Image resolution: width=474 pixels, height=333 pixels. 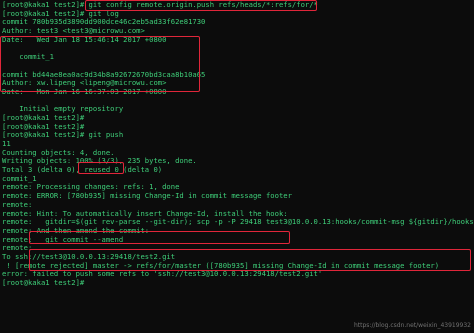 I want to click on terminal-line: [root@kaka1 test2]#, so click(x=43, y=282).